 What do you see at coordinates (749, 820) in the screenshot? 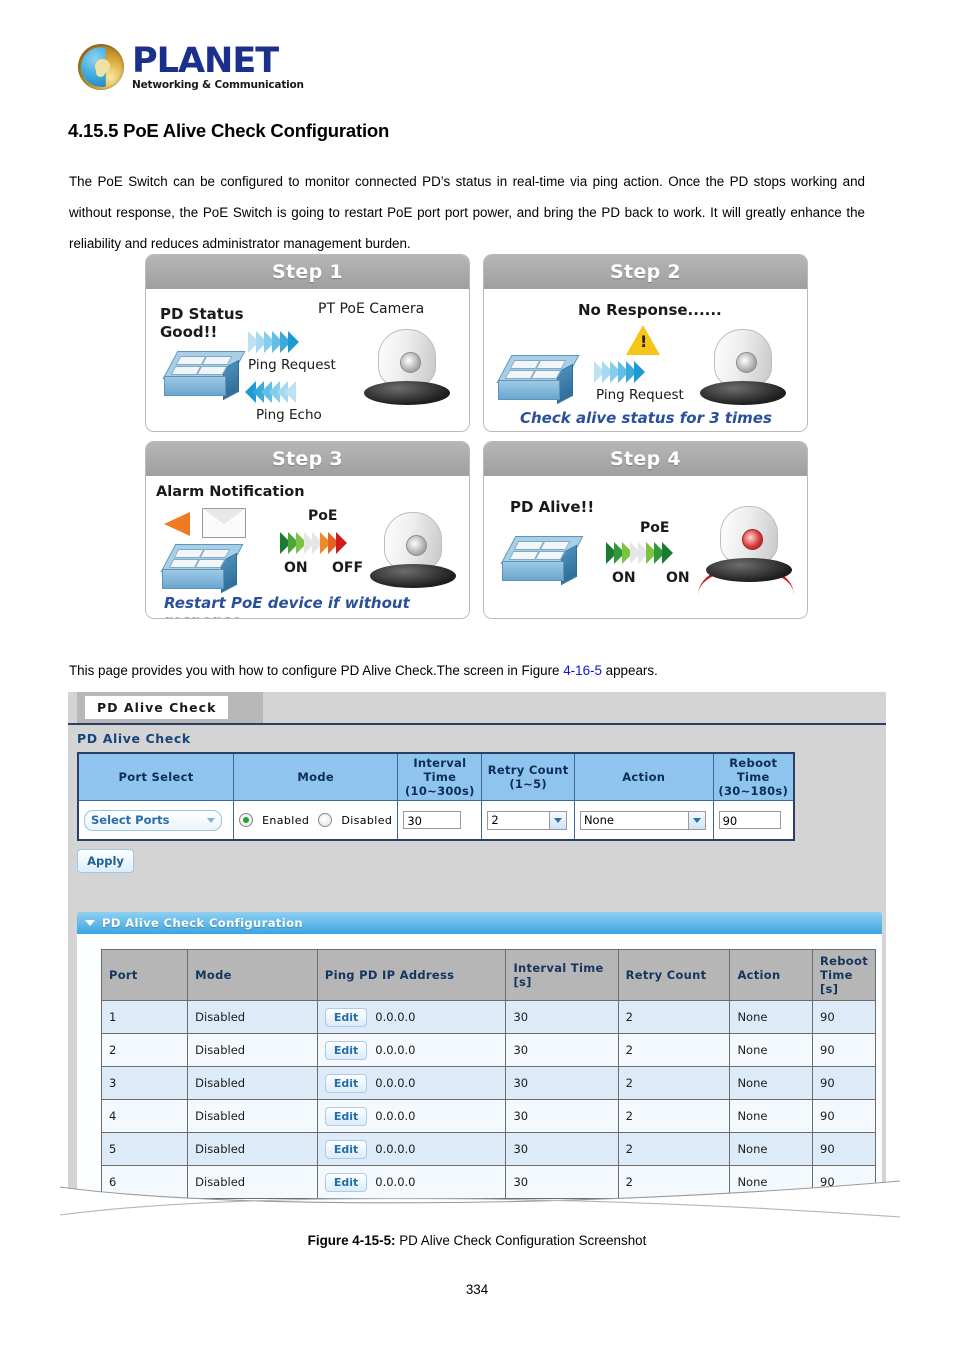
I see `reboot-time-input: 90` at bounding box center [749, 820].